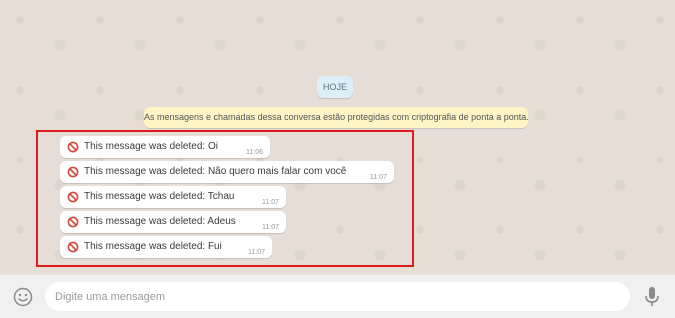 Image resolution: width=675 pixels, height=318 pixels. I want to click on message-text: This message was deleted: Adeus, so click(160, 221).